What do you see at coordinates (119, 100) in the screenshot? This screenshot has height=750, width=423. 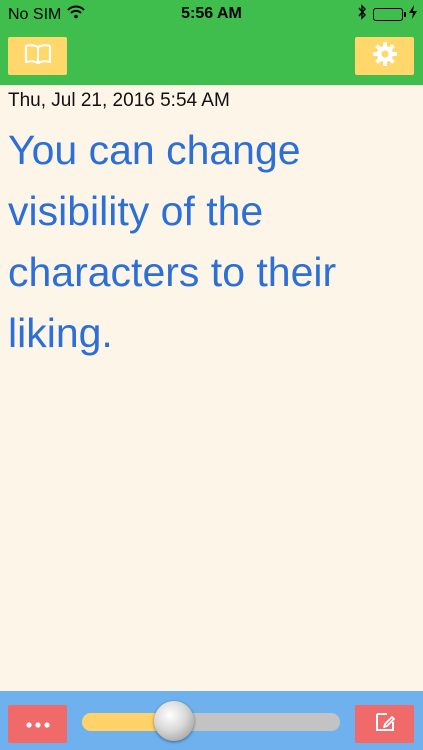 I see `entry-date: Thu, Jul 21, 2016 5:54 AM` at bounding box center [119, 100].